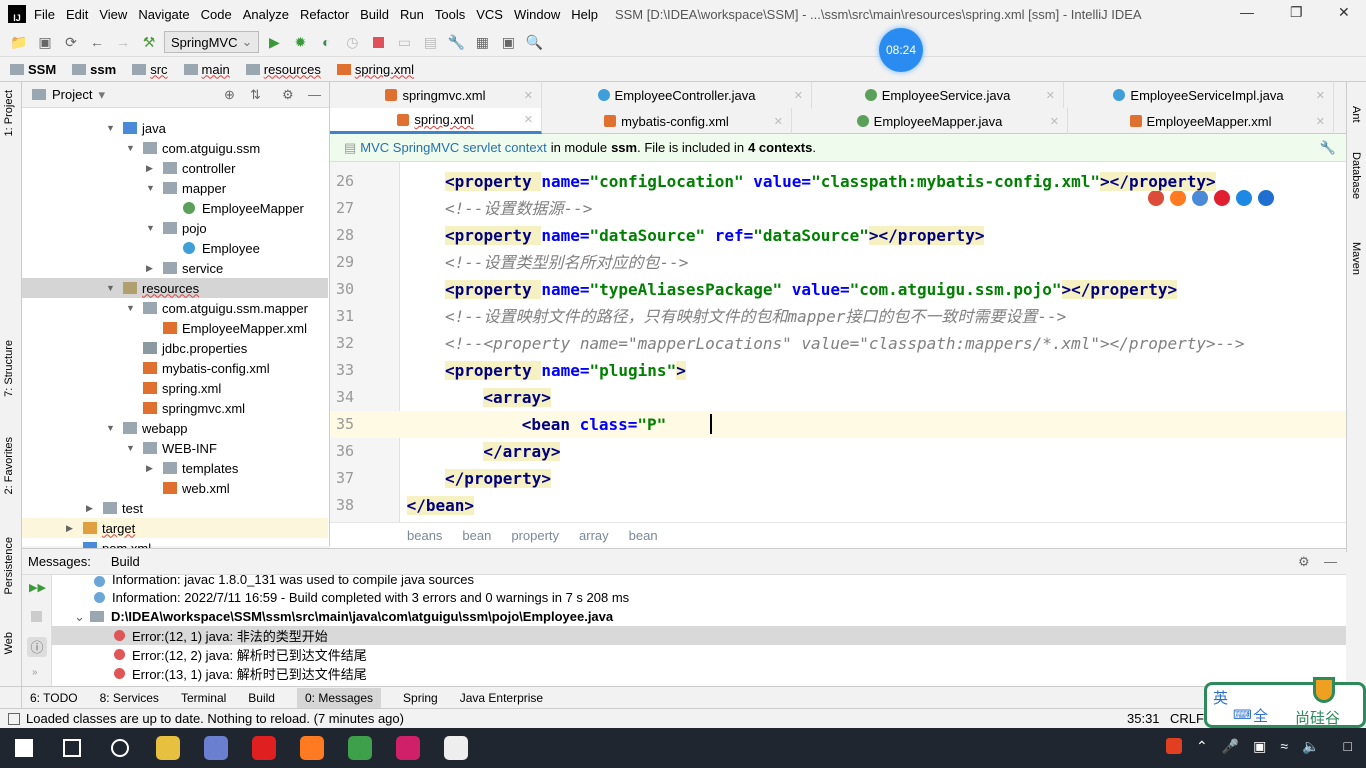 This screenshot has width=1366, height=768. What do you see at coordinates (9, 643) in the screenshot?
I see `stripe-web: Web` at bounding box center [9, 643].